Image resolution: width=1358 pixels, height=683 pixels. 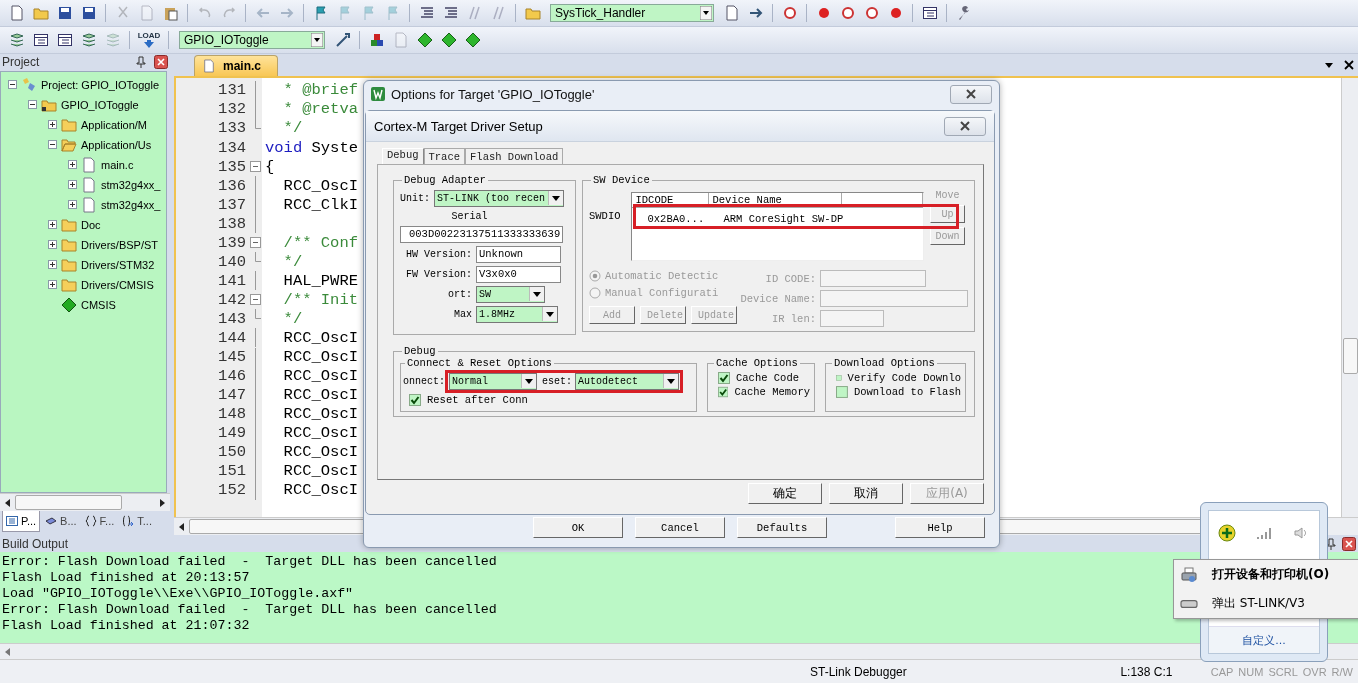 What do you see at coordinates (670, 200) in the screenshot?
I see `column-header: IDCODE` at bounding box center [670, 200].